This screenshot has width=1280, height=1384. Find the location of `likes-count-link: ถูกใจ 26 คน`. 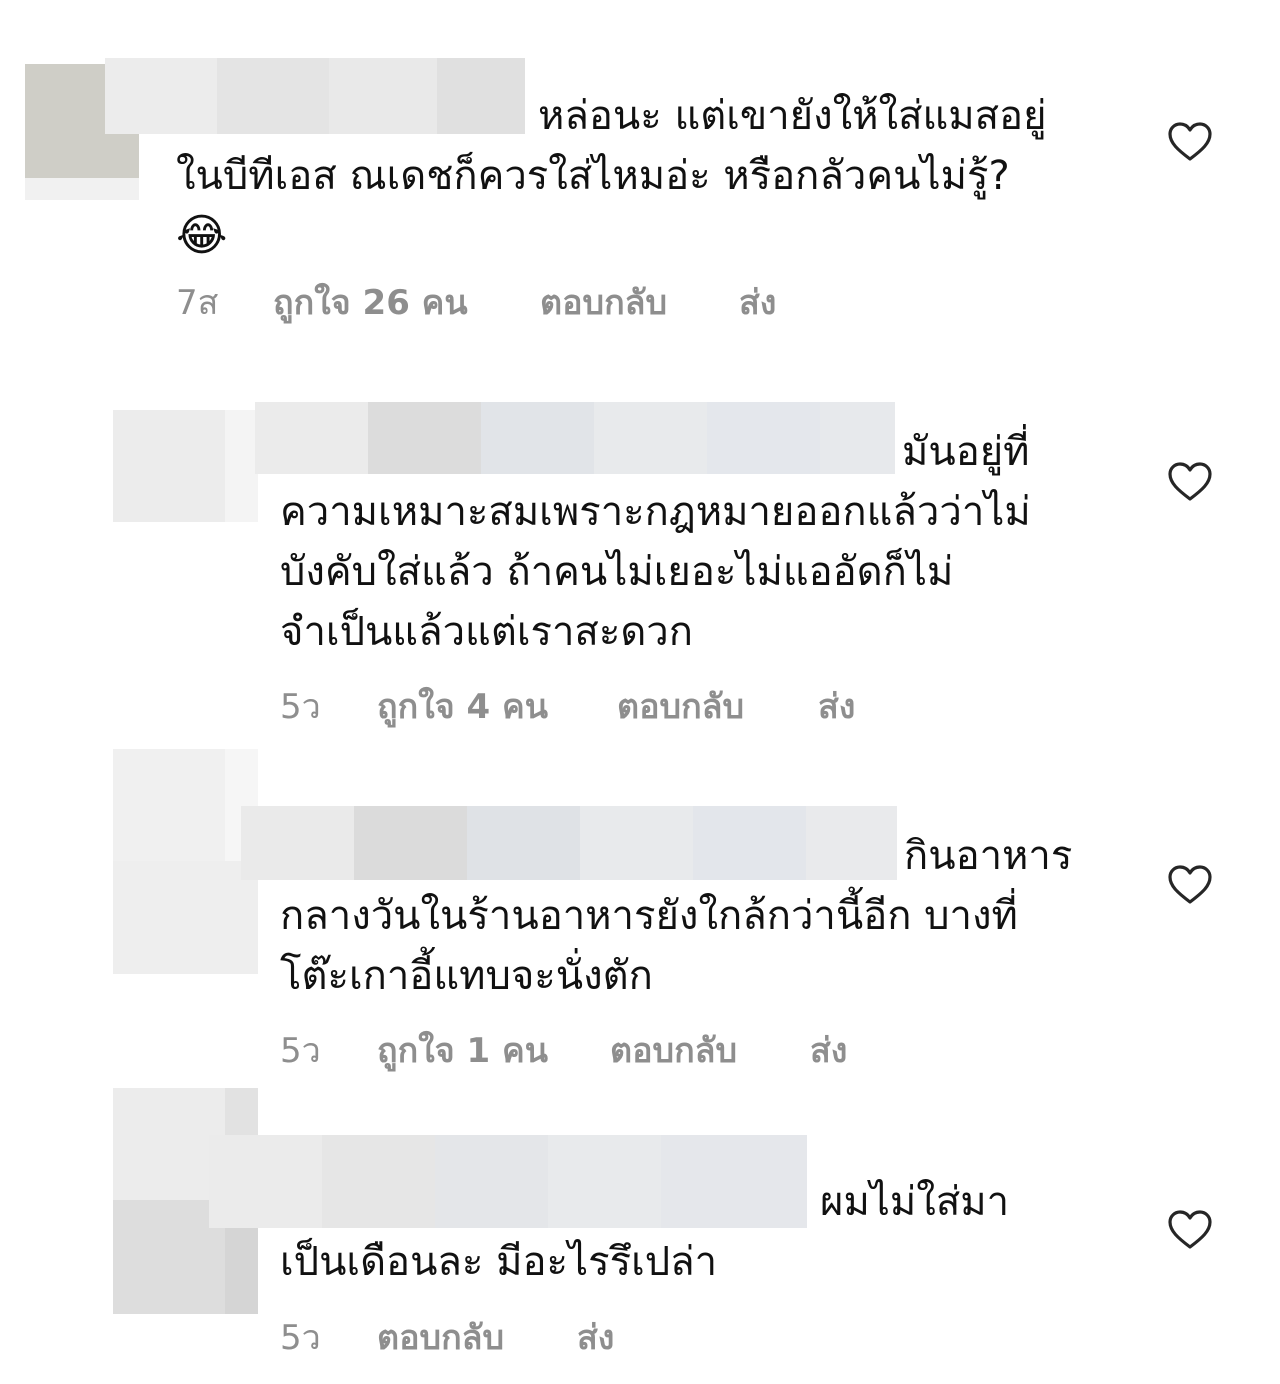

likes-count-link: ถูกใจ 26 คน is located at coordinates (370, 303).